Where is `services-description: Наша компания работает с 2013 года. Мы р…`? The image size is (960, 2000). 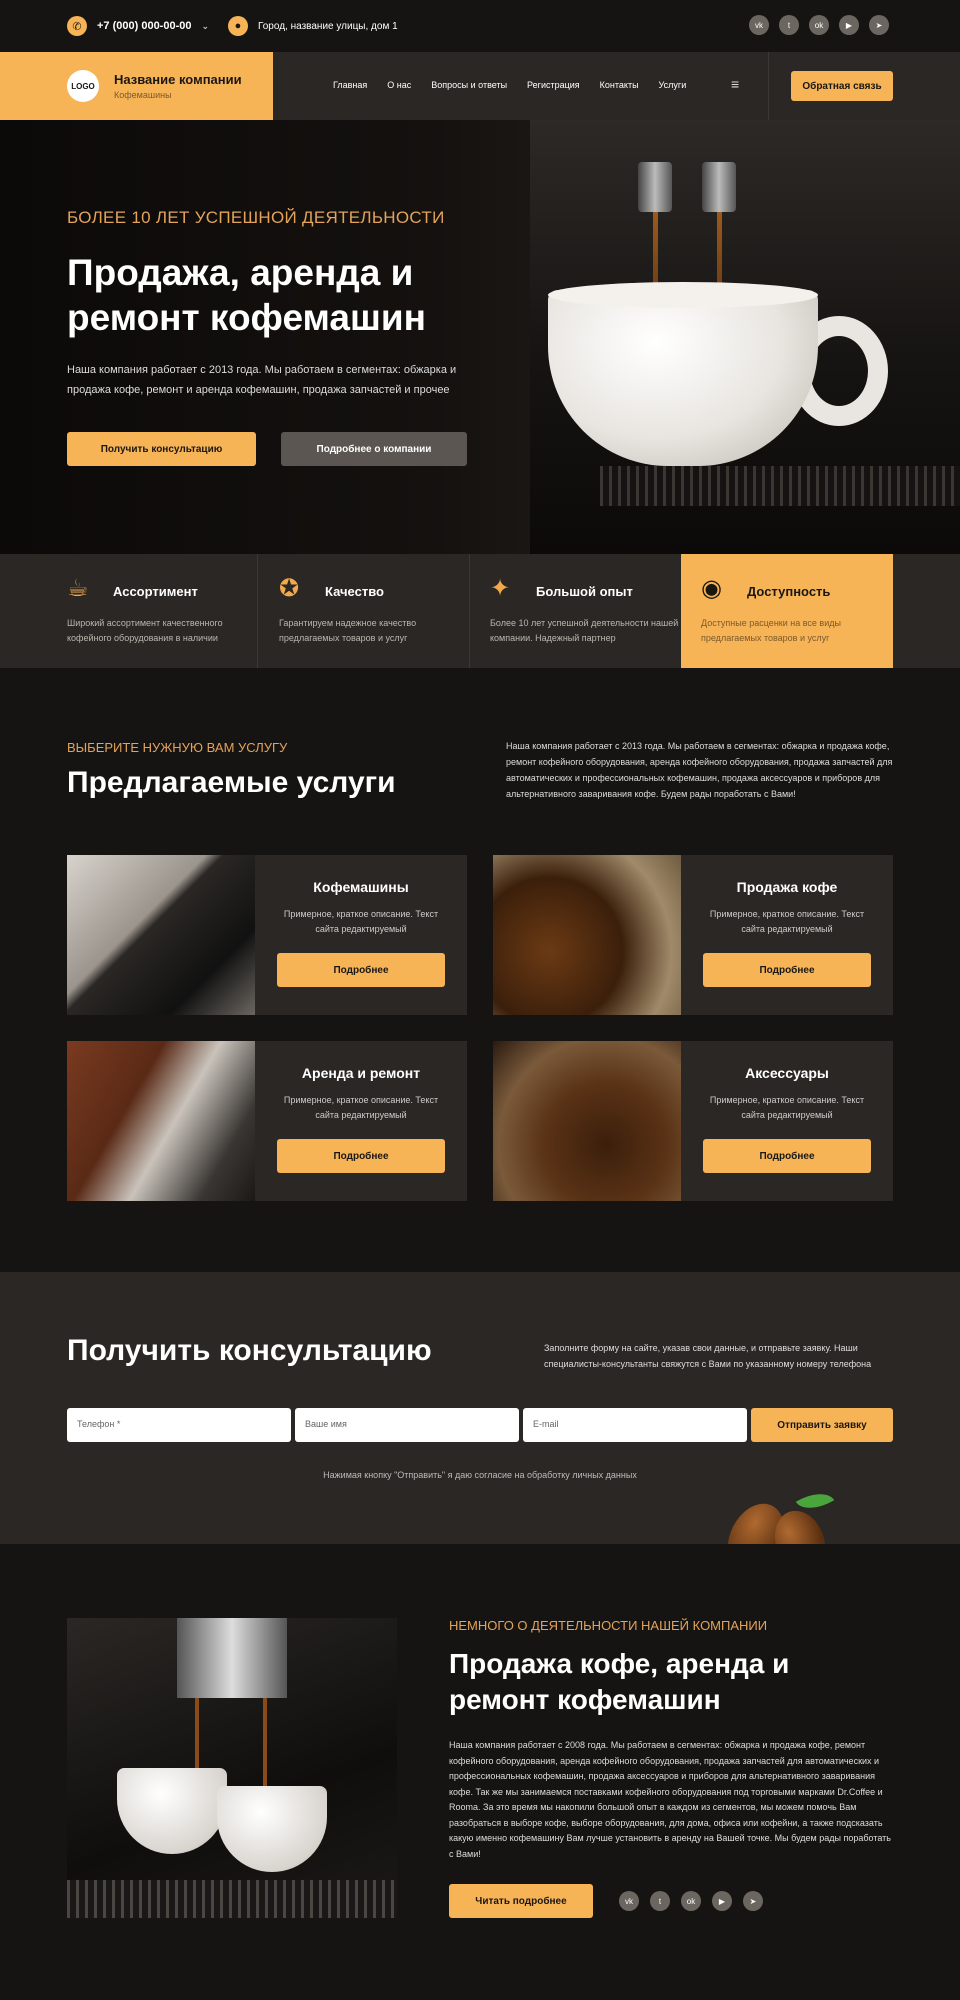 services-description: Наша компания работает с 2013 года. Мы р… is located at coordinates (699, 770).